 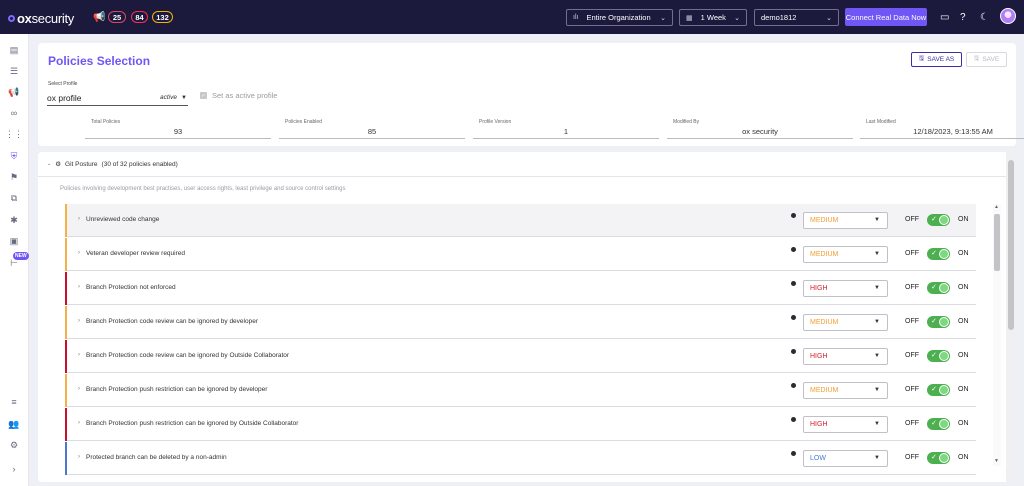 I want to click on logo: ox security, so click(x=41, y=18).